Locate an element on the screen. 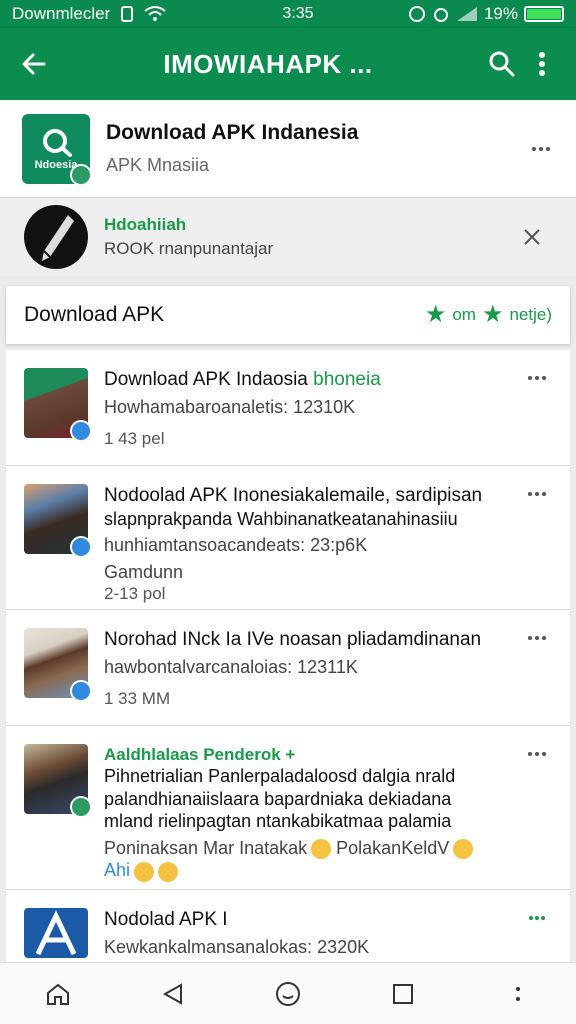 The width and height of the screenshot is (576, 1024). post-line: hawbontalvarcanaloias: 12311K is located at coordinates (231, 666).